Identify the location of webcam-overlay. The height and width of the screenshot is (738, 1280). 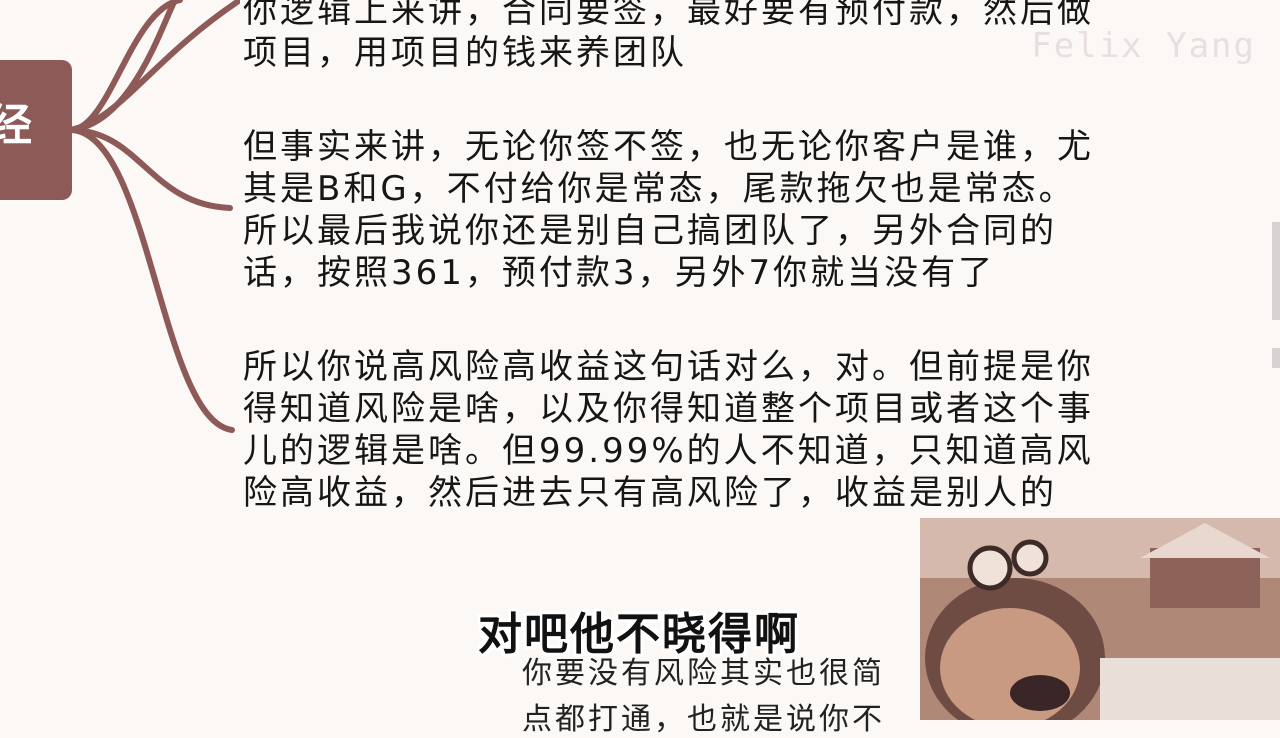
(1100, 619).